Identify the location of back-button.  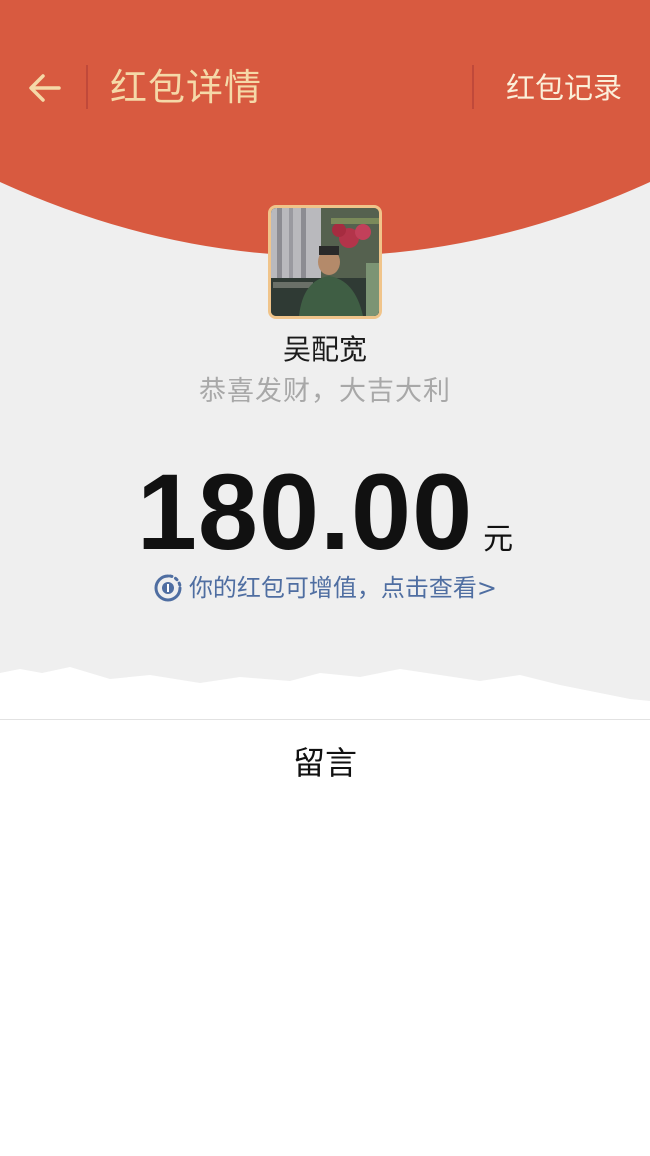
(44, 88).